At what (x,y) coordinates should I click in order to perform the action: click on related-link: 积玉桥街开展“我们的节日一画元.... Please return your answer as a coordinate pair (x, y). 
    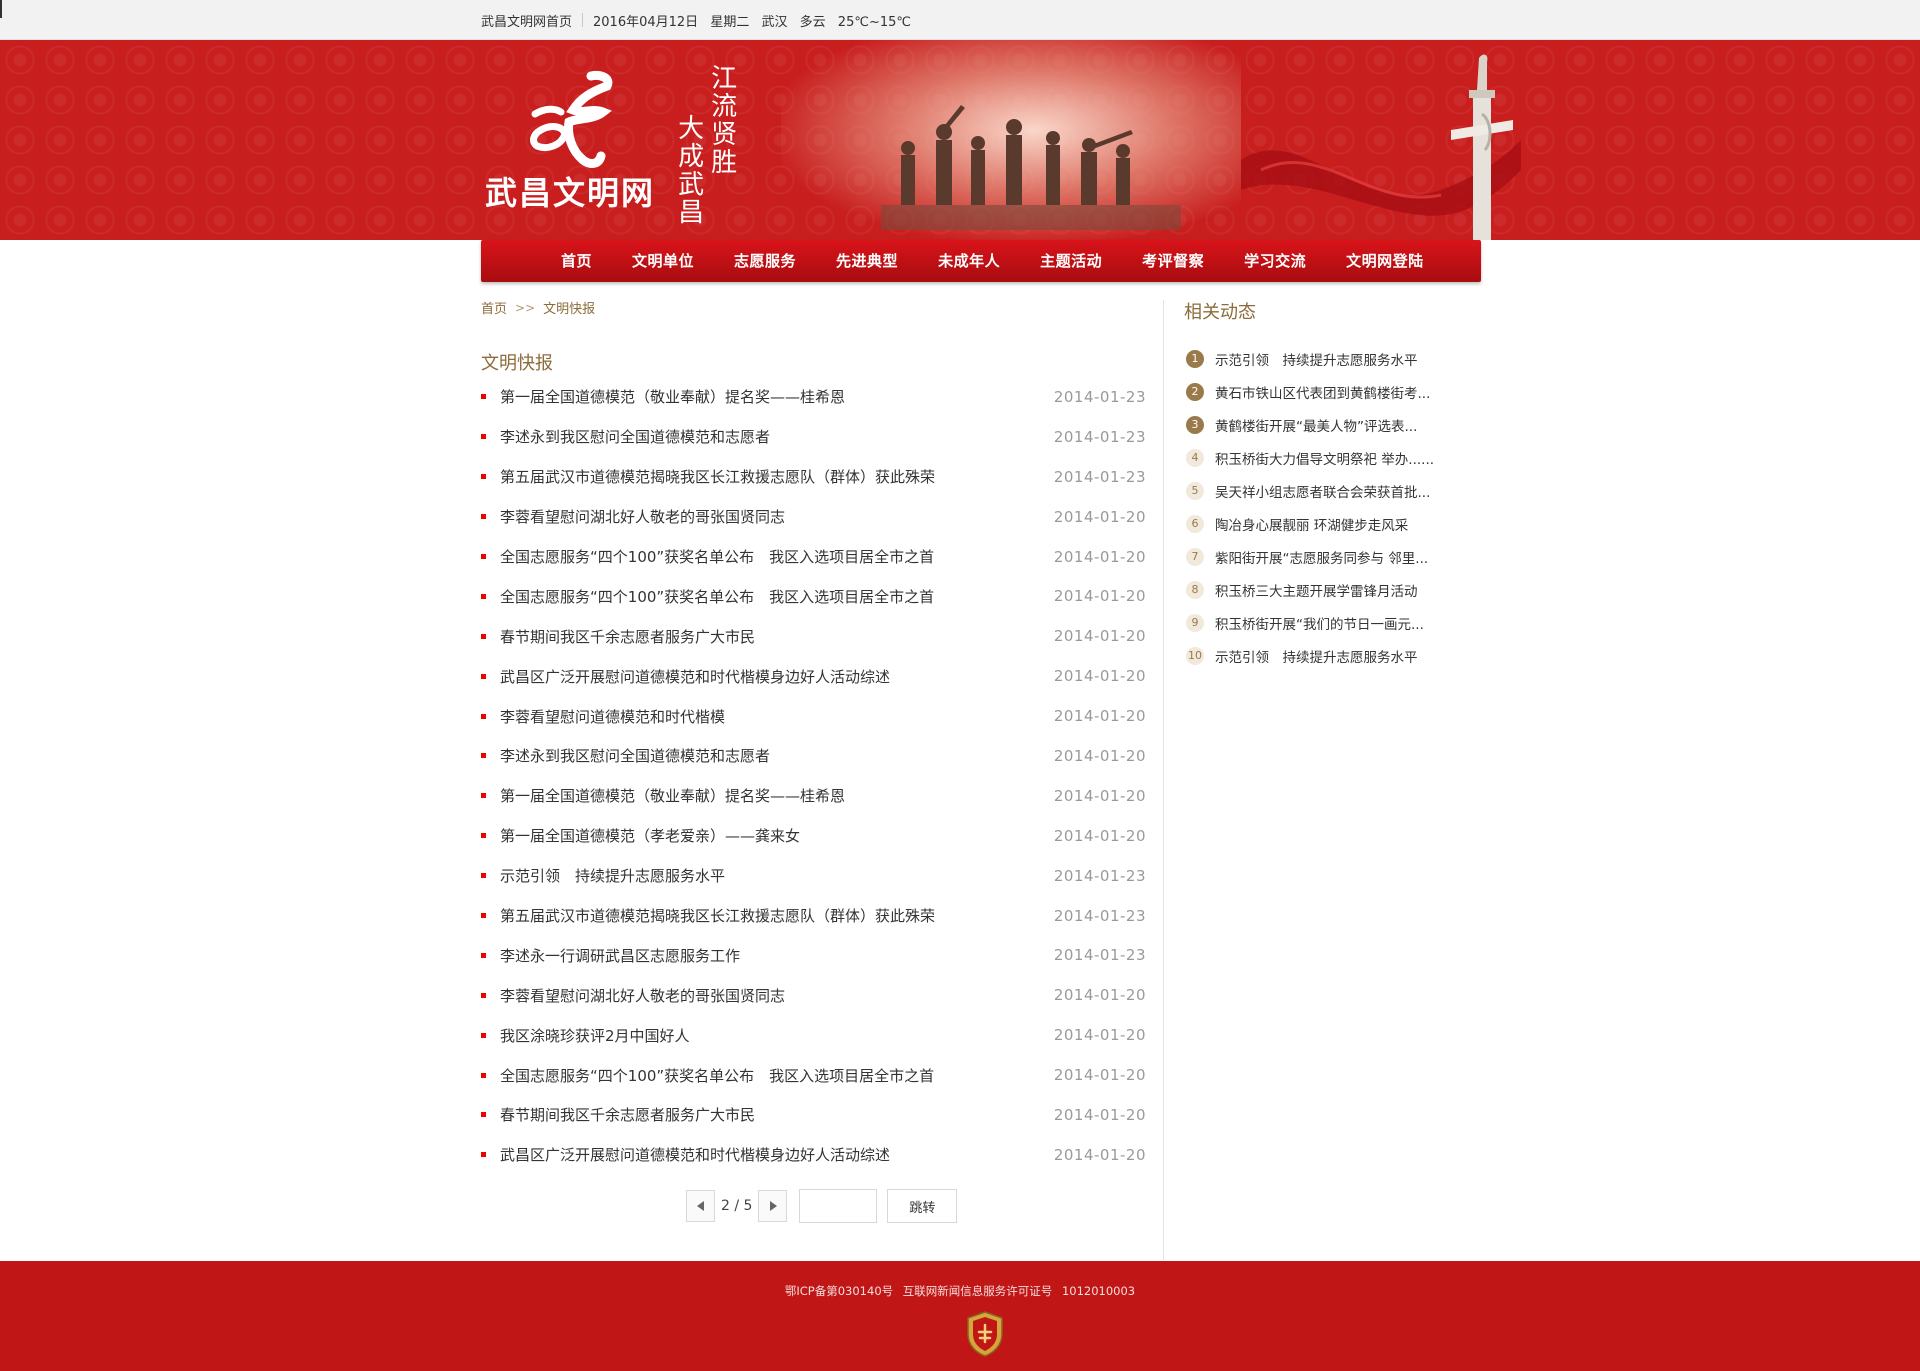
    Looking at the image, I should click on (1319, 623).